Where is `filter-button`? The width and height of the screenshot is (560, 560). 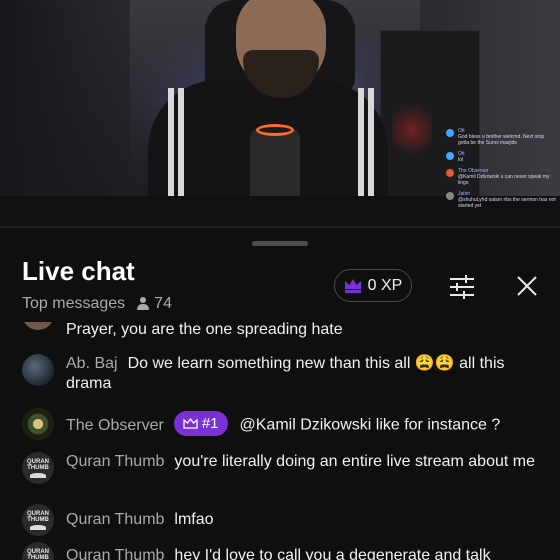
filter-button is located at coordinates (462, 287).